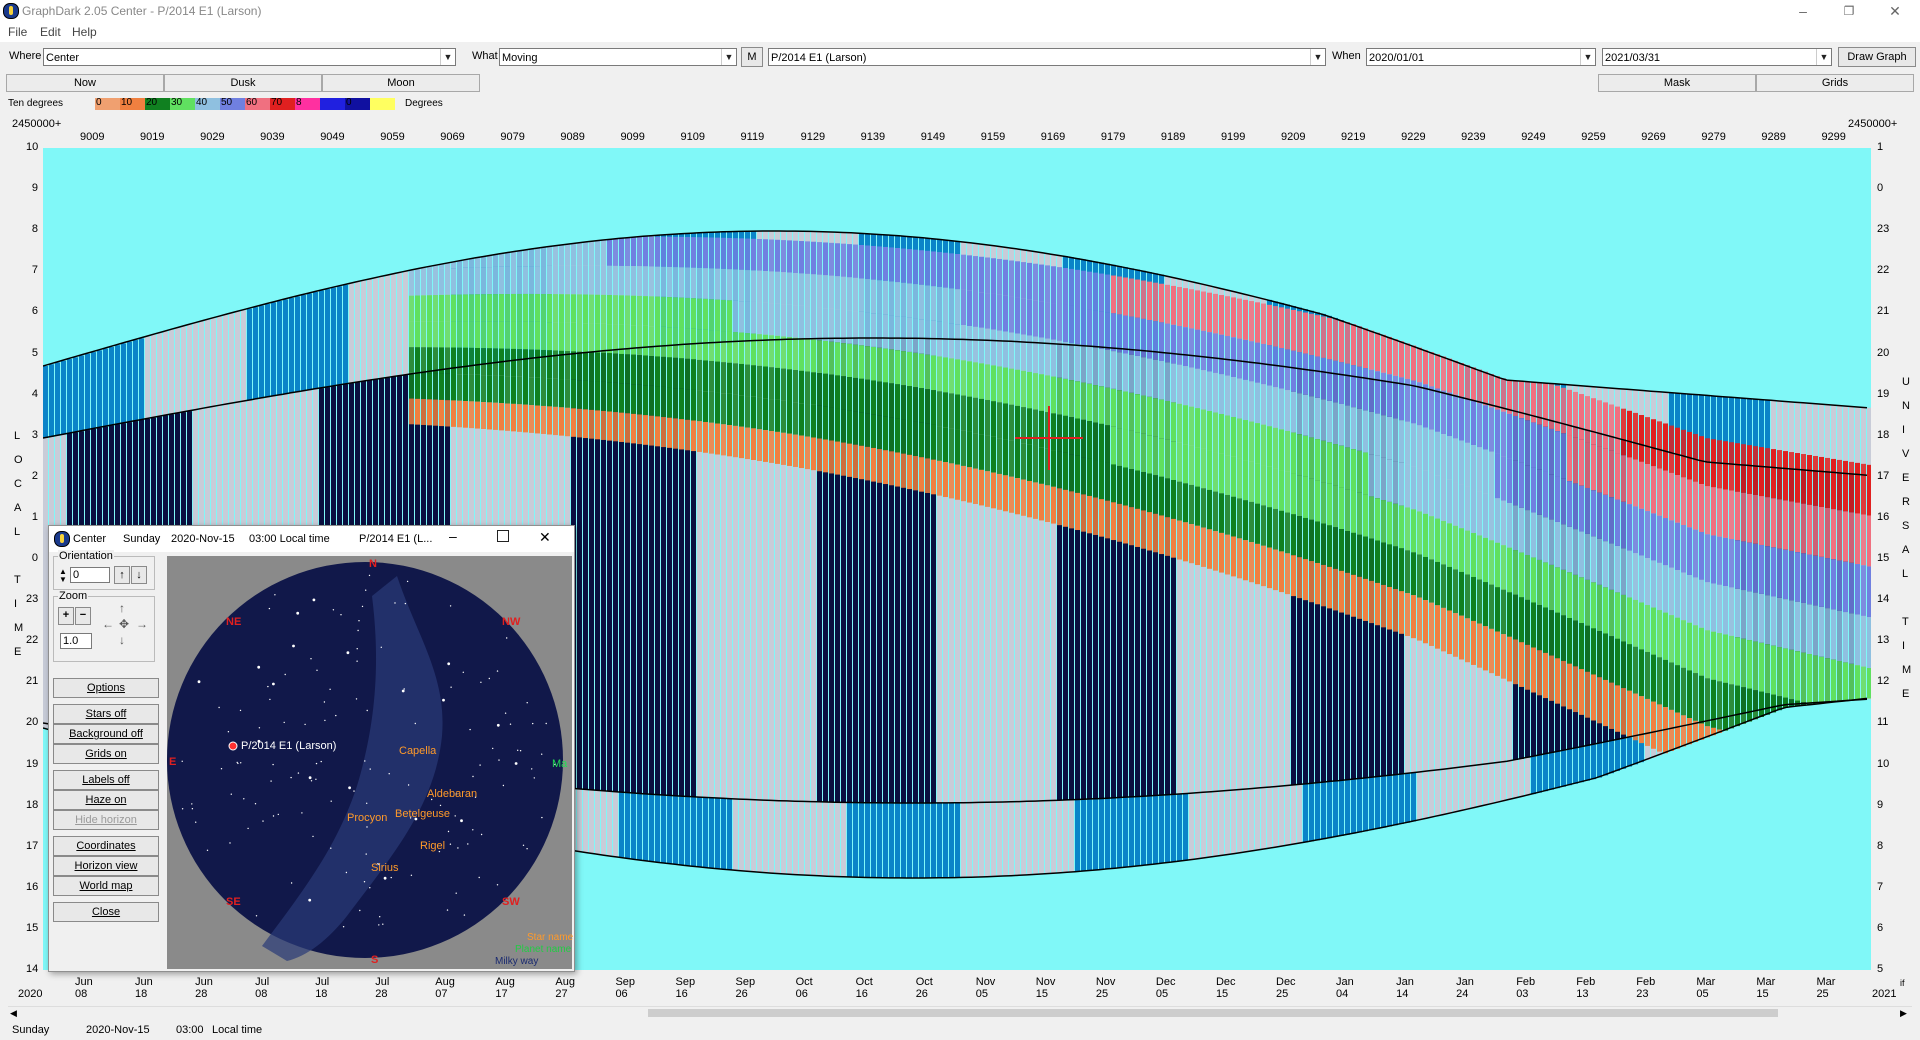  I want to click on close-button: ✕, so click(1895, 11).